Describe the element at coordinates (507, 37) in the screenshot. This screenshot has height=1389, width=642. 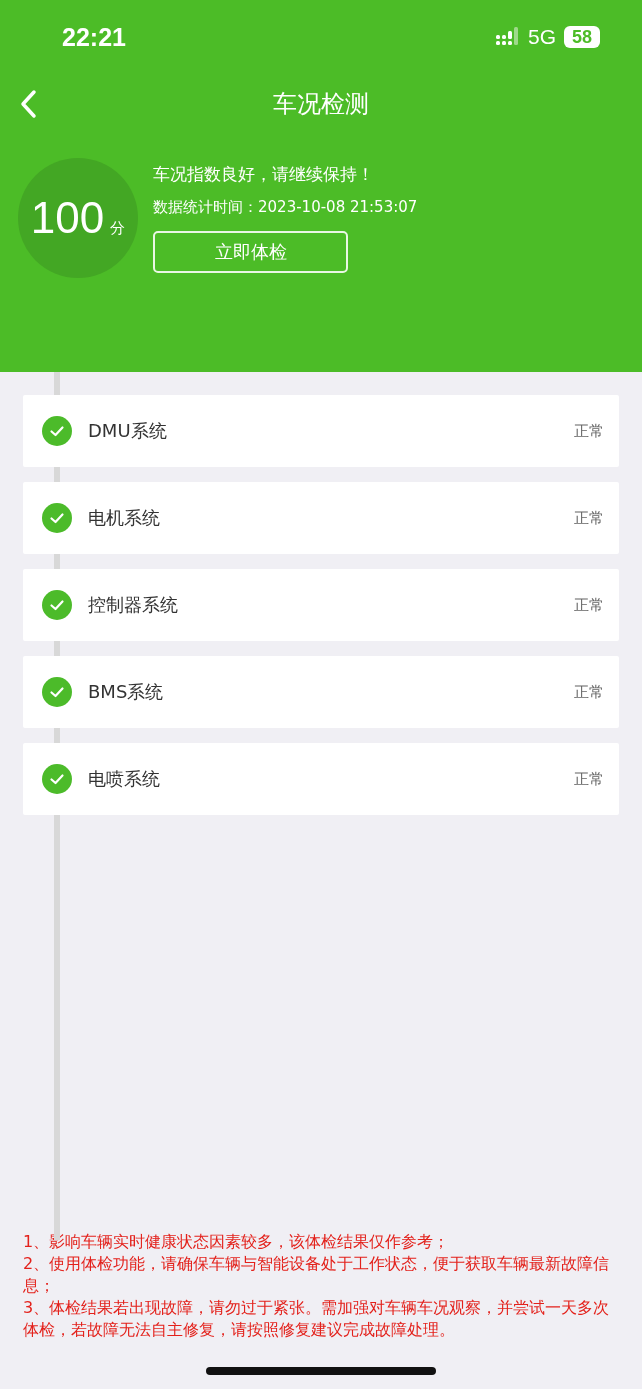
I see `signal-icon` at that location.